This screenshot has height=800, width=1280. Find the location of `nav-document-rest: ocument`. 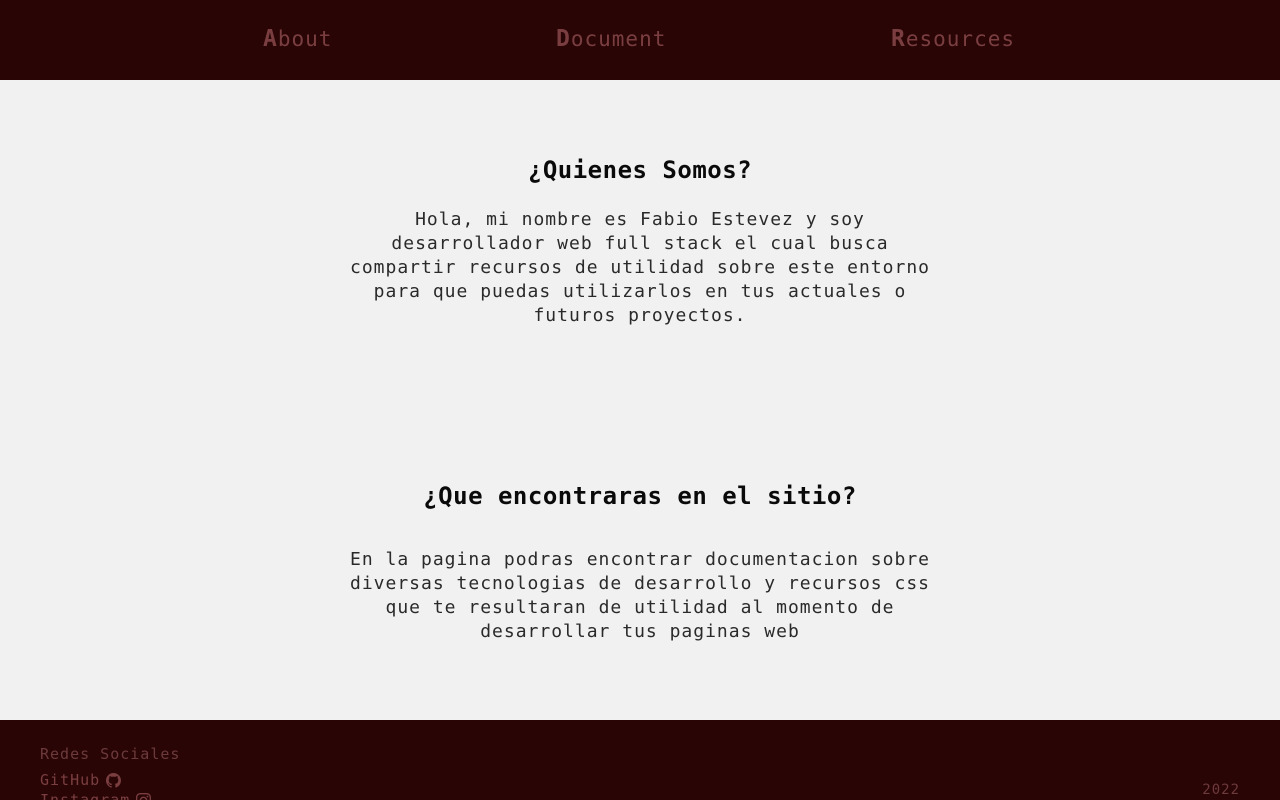

nav-document-rest: ocument is located at coordinates (618, 39).